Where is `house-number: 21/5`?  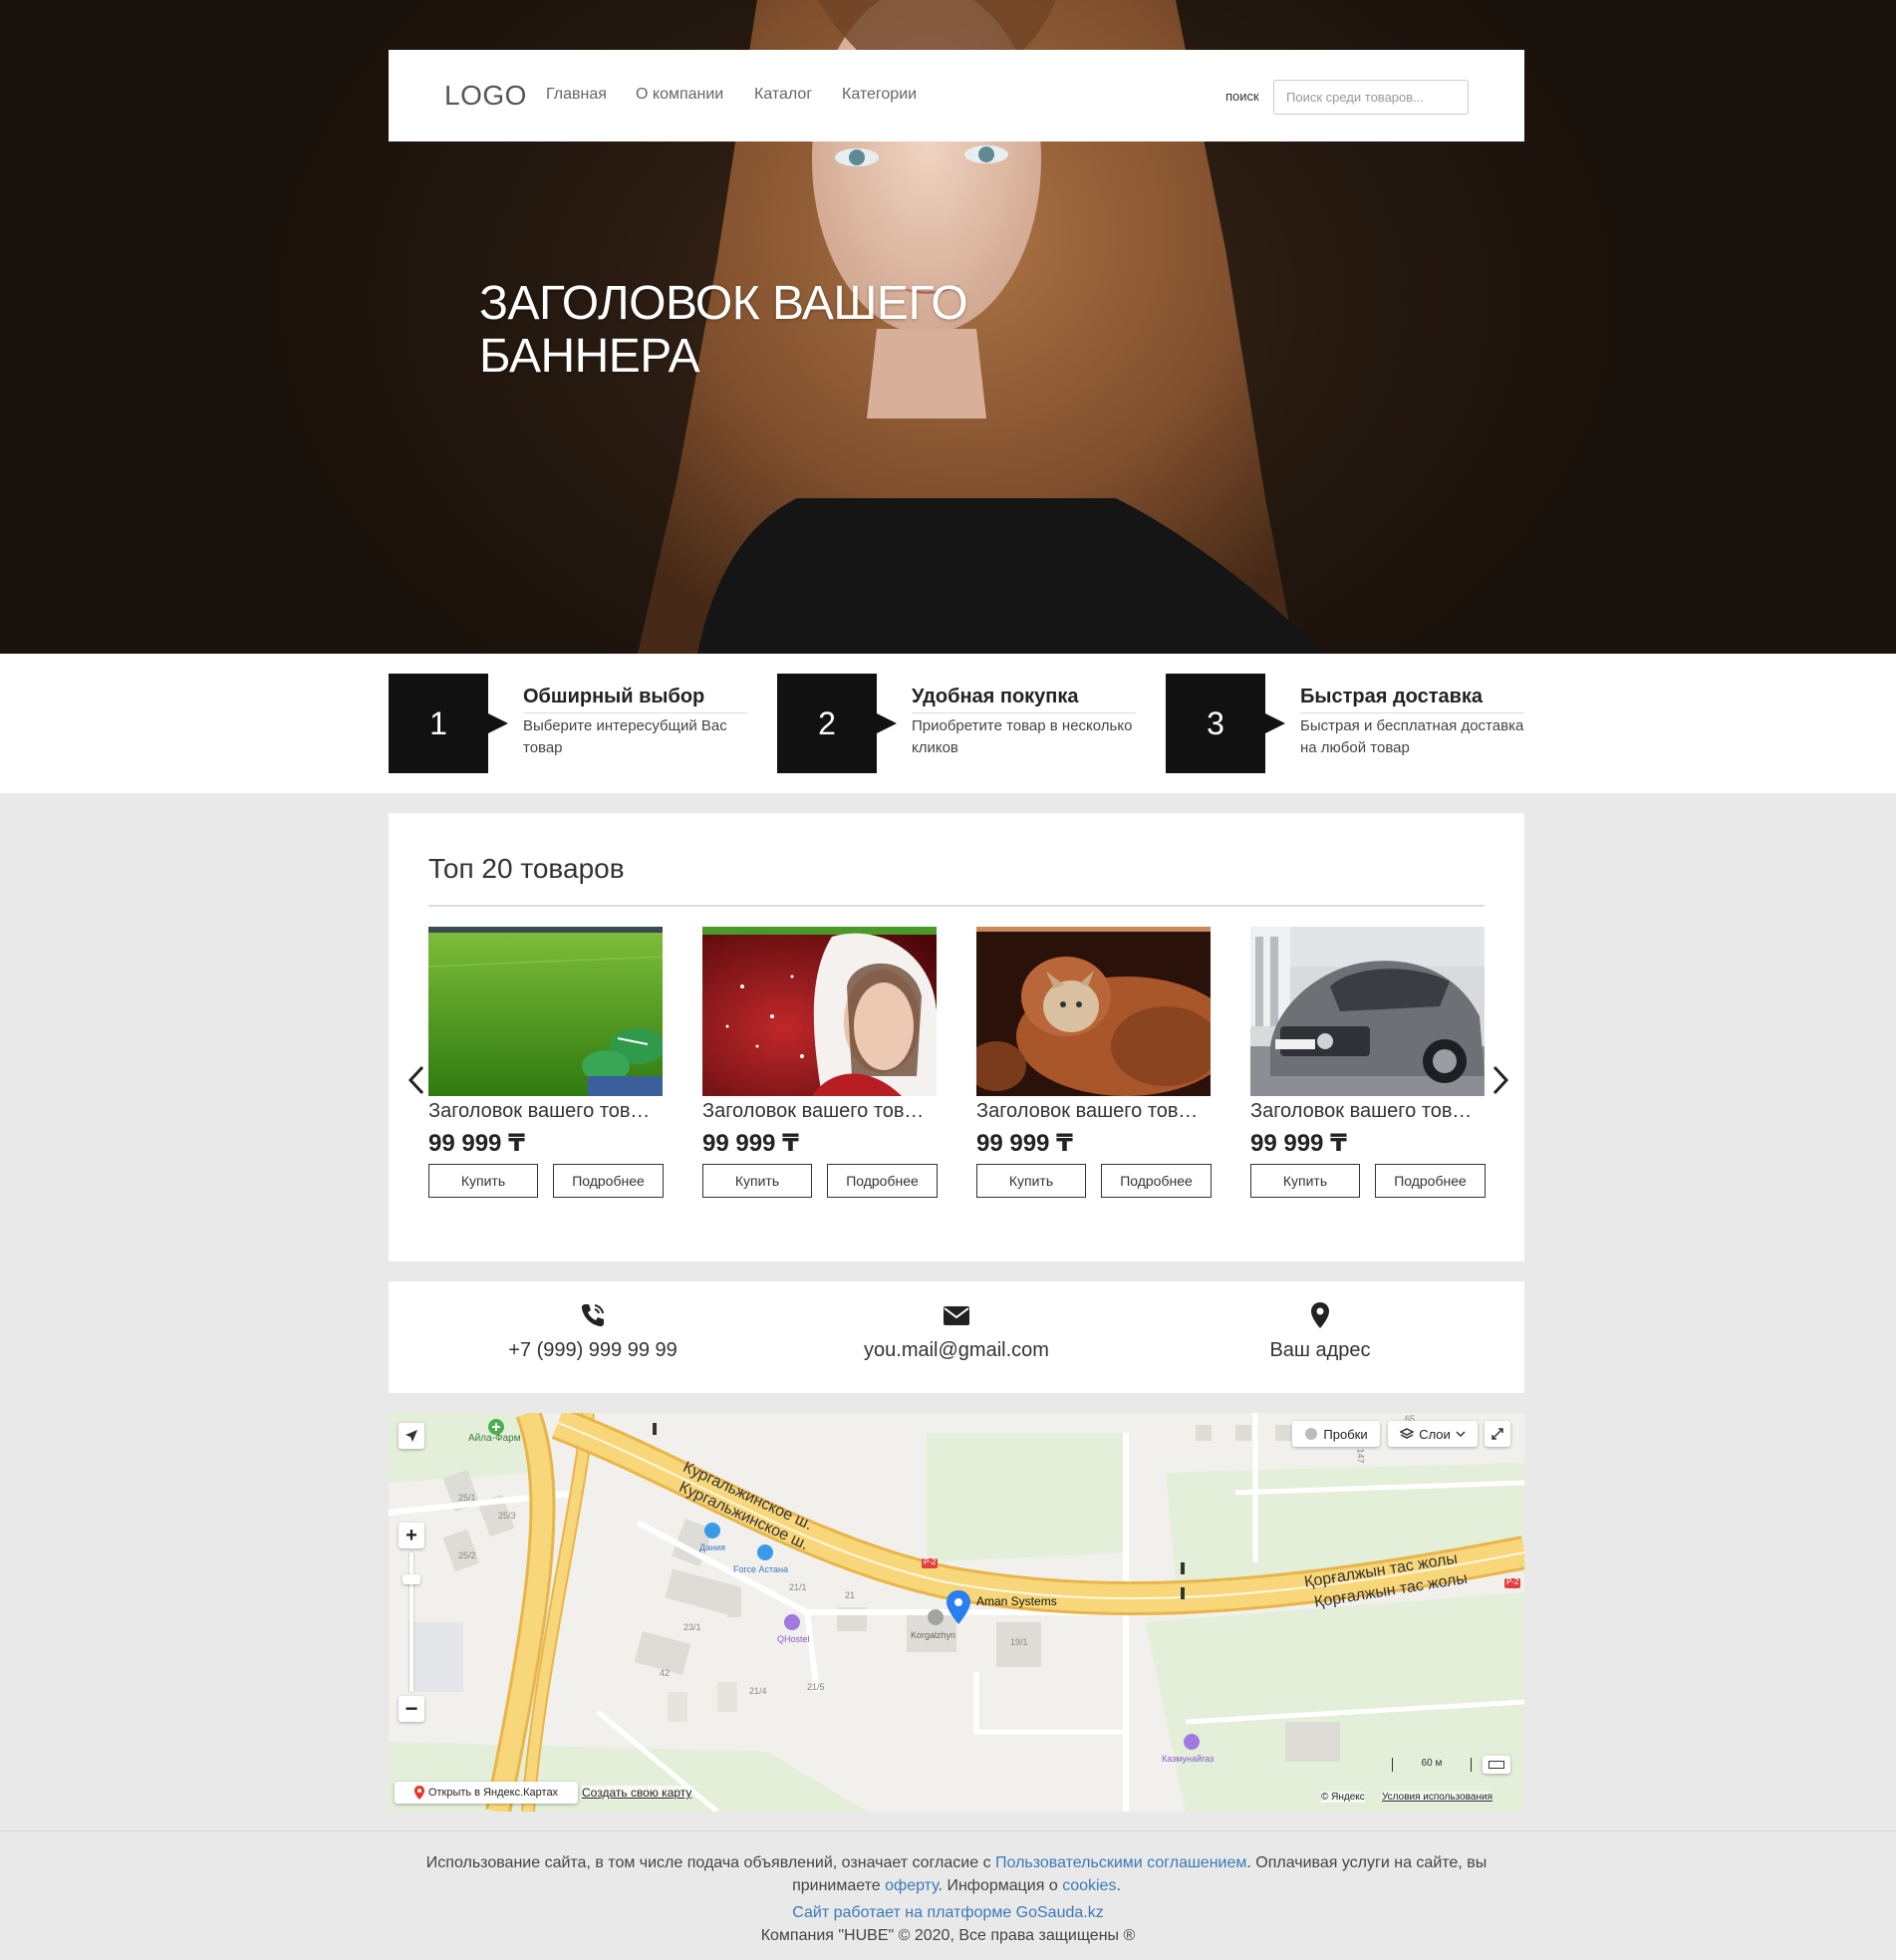 house-number: 21/5 is located at coordinates (816, 1687).